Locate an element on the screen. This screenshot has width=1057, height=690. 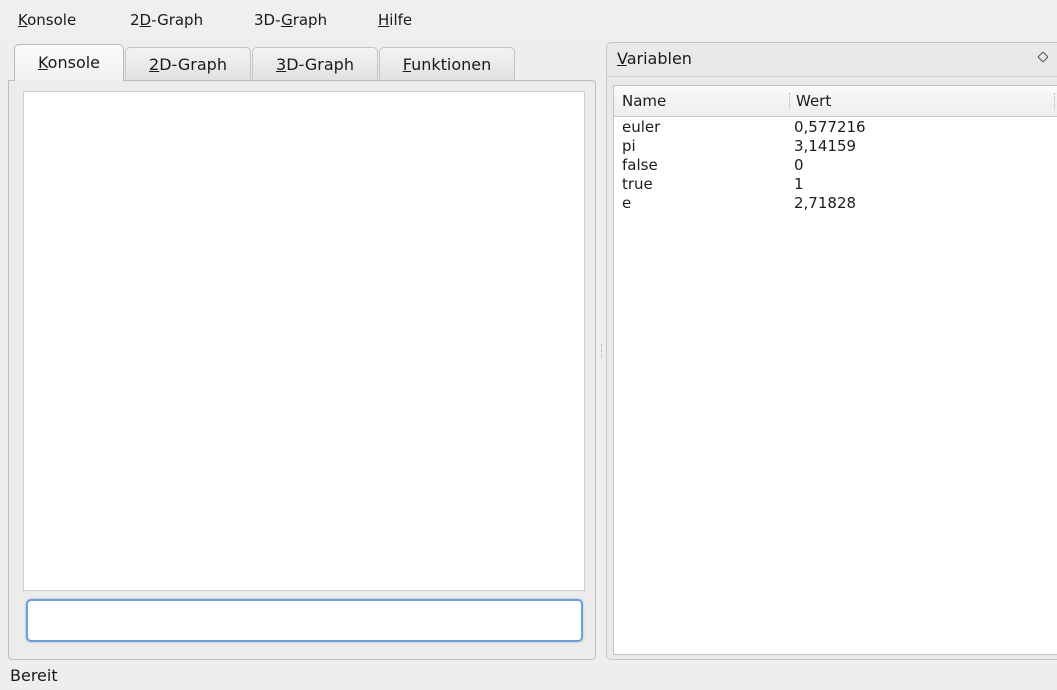
tab-2d-graph-mnemonic: 2 is located at coordinates (154, 64).